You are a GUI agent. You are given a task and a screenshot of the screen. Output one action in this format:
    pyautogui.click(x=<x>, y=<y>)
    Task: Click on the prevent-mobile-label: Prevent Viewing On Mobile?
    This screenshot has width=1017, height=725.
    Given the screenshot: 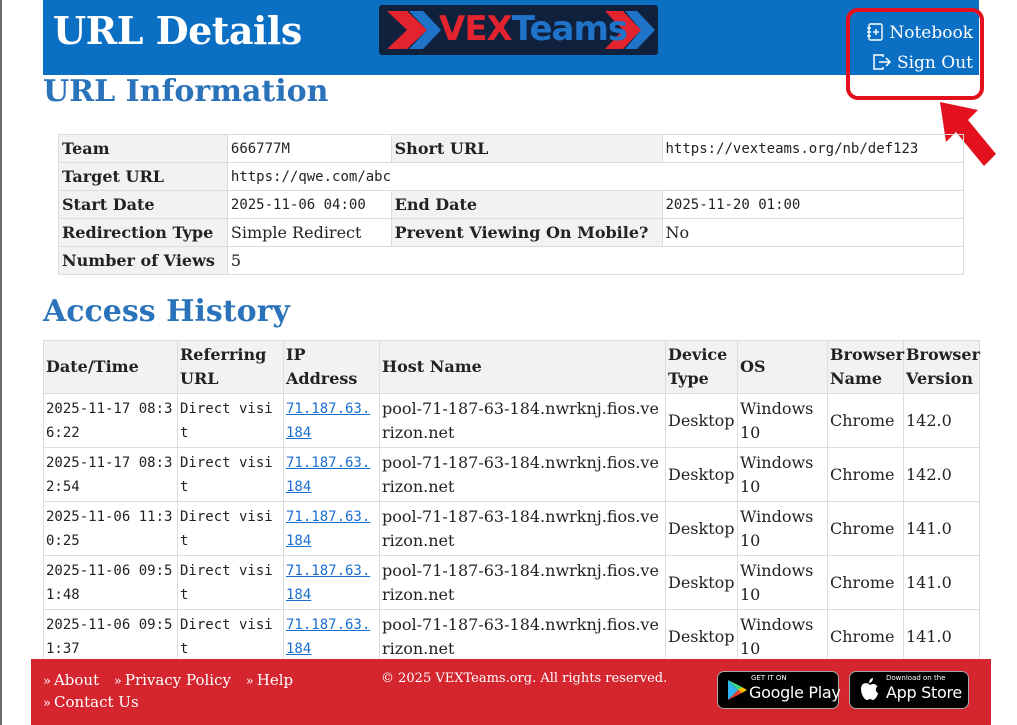 What is the action you would take?
    pyautogui.click(x=526, y=232)
    